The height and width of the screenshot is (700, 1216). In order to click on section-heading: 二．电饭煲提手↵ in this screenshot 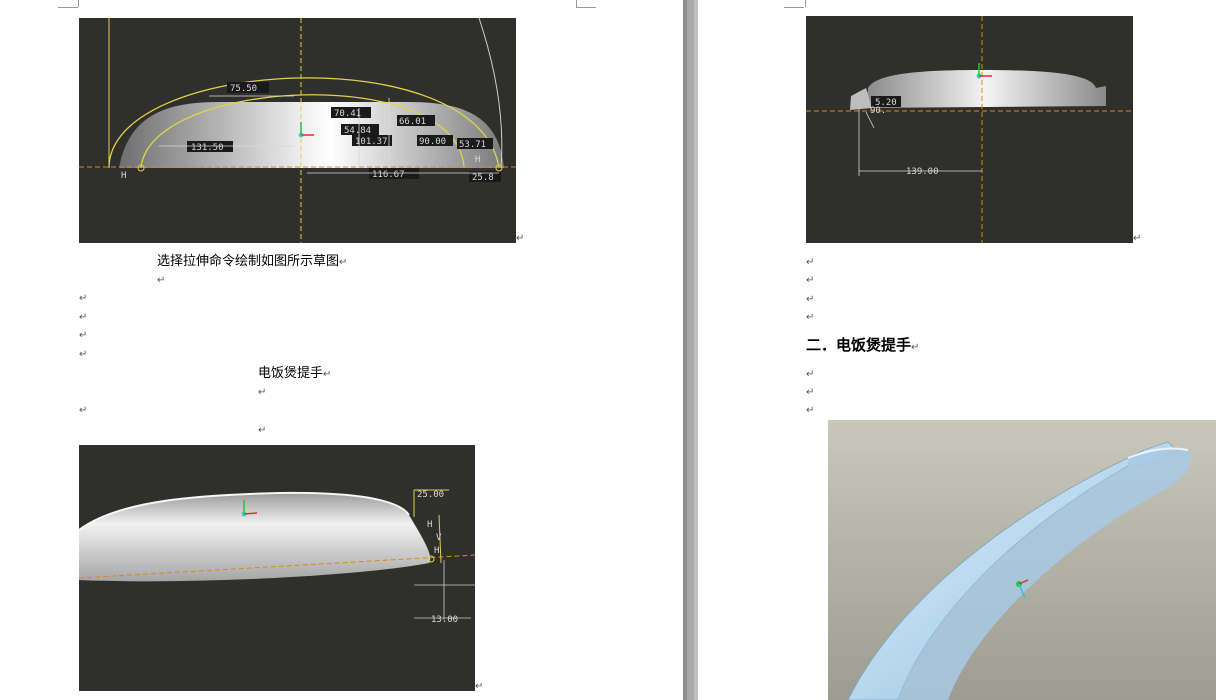, I will do `click(862, 345)`.